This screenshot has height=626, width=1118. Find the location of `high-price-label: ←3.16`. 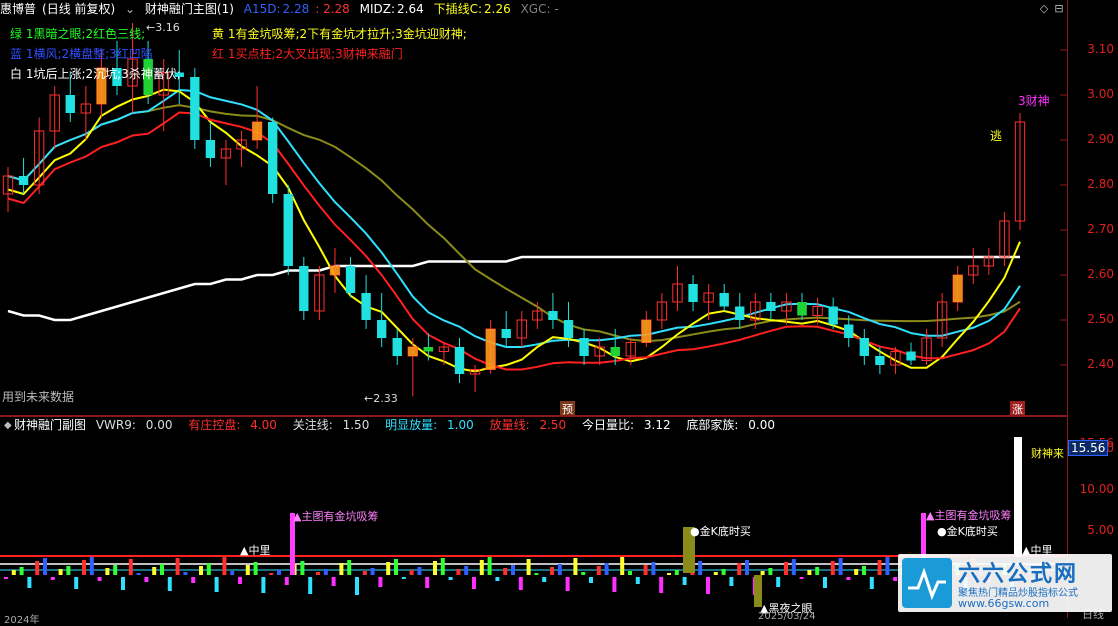

high-price-label: ←3.16 is located at coordinates (163, 27).